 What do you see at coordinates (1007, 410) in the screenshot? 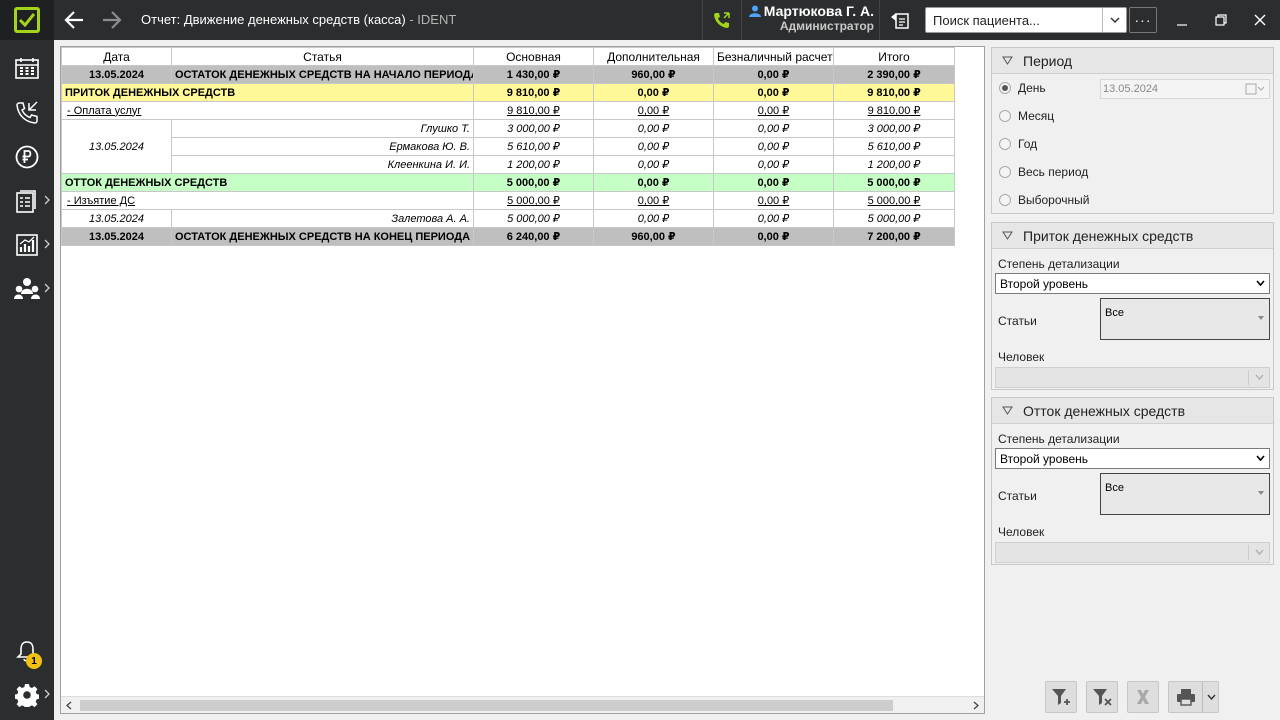
I see `collapse-triangle-icon` at bounding box center [1007, 410].